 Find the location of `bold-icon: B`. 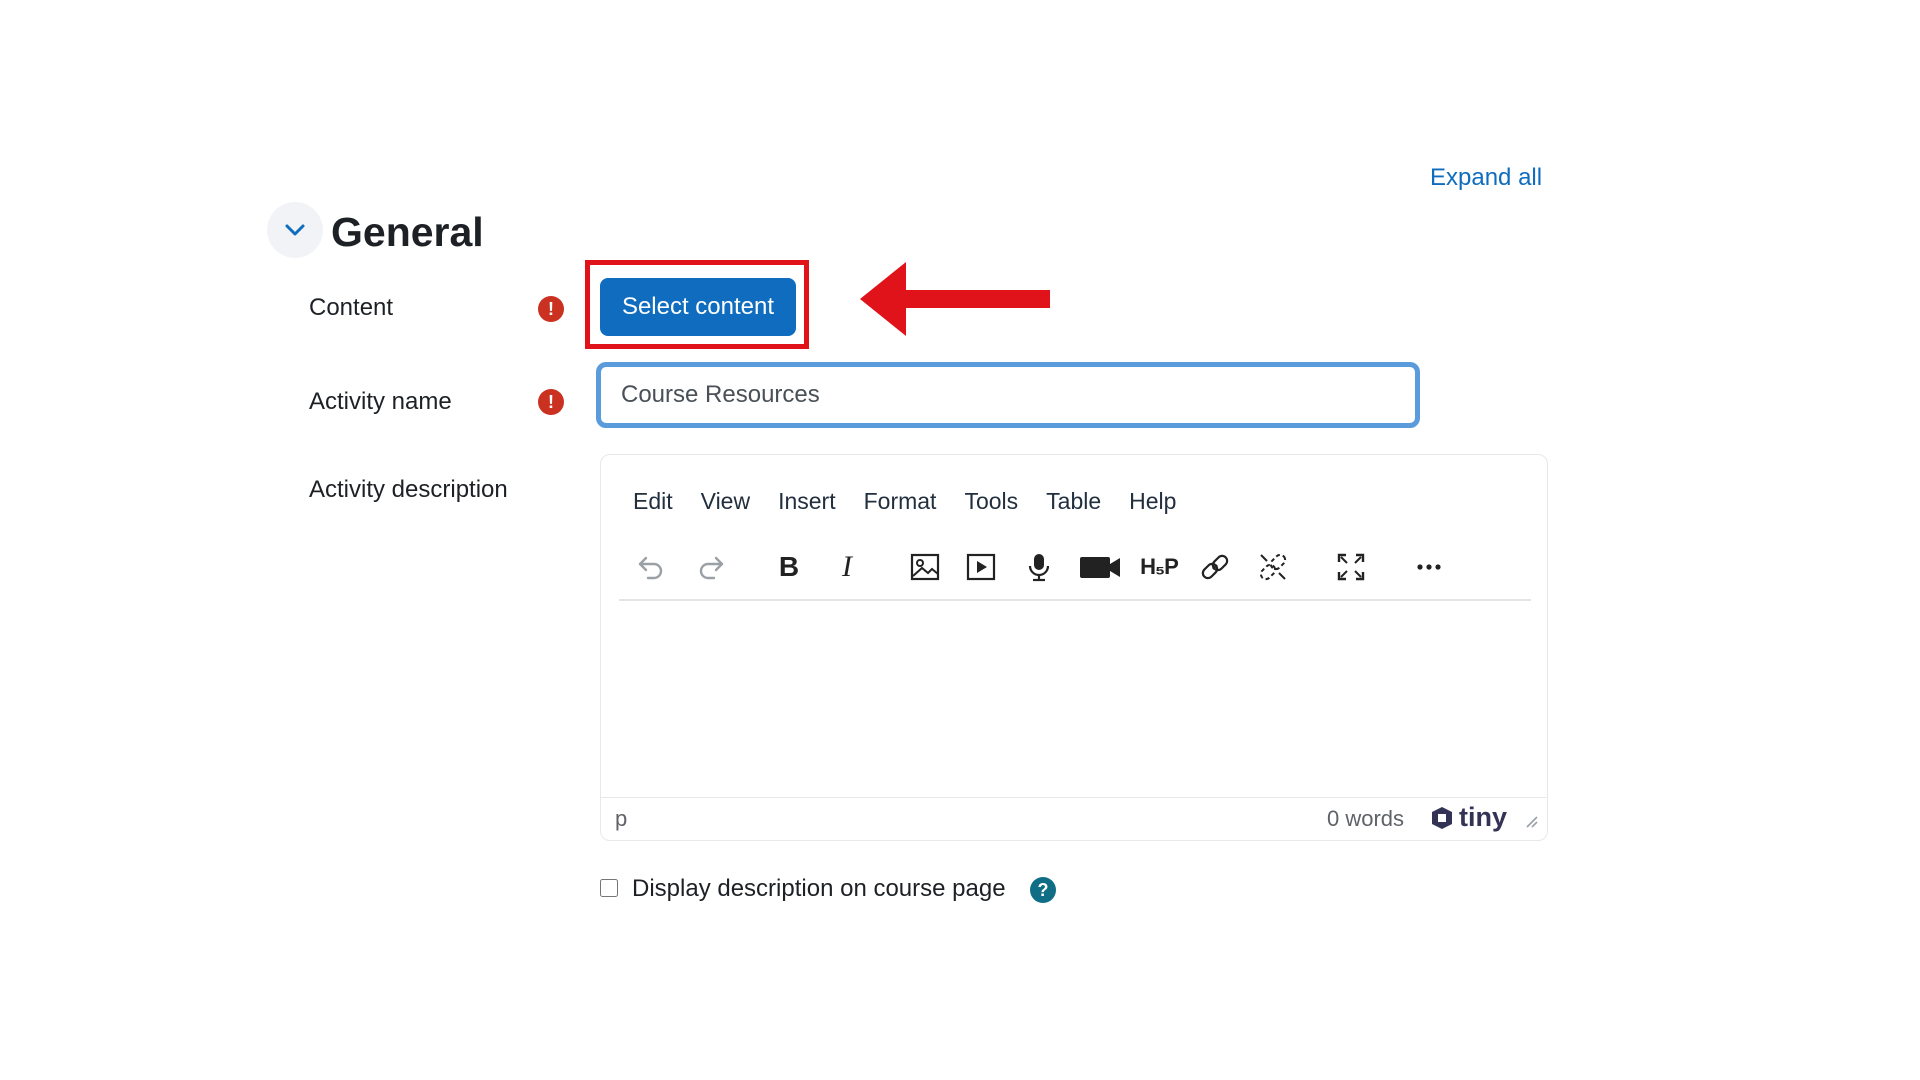

bold-icon: B is located at coordinates (789, 566).